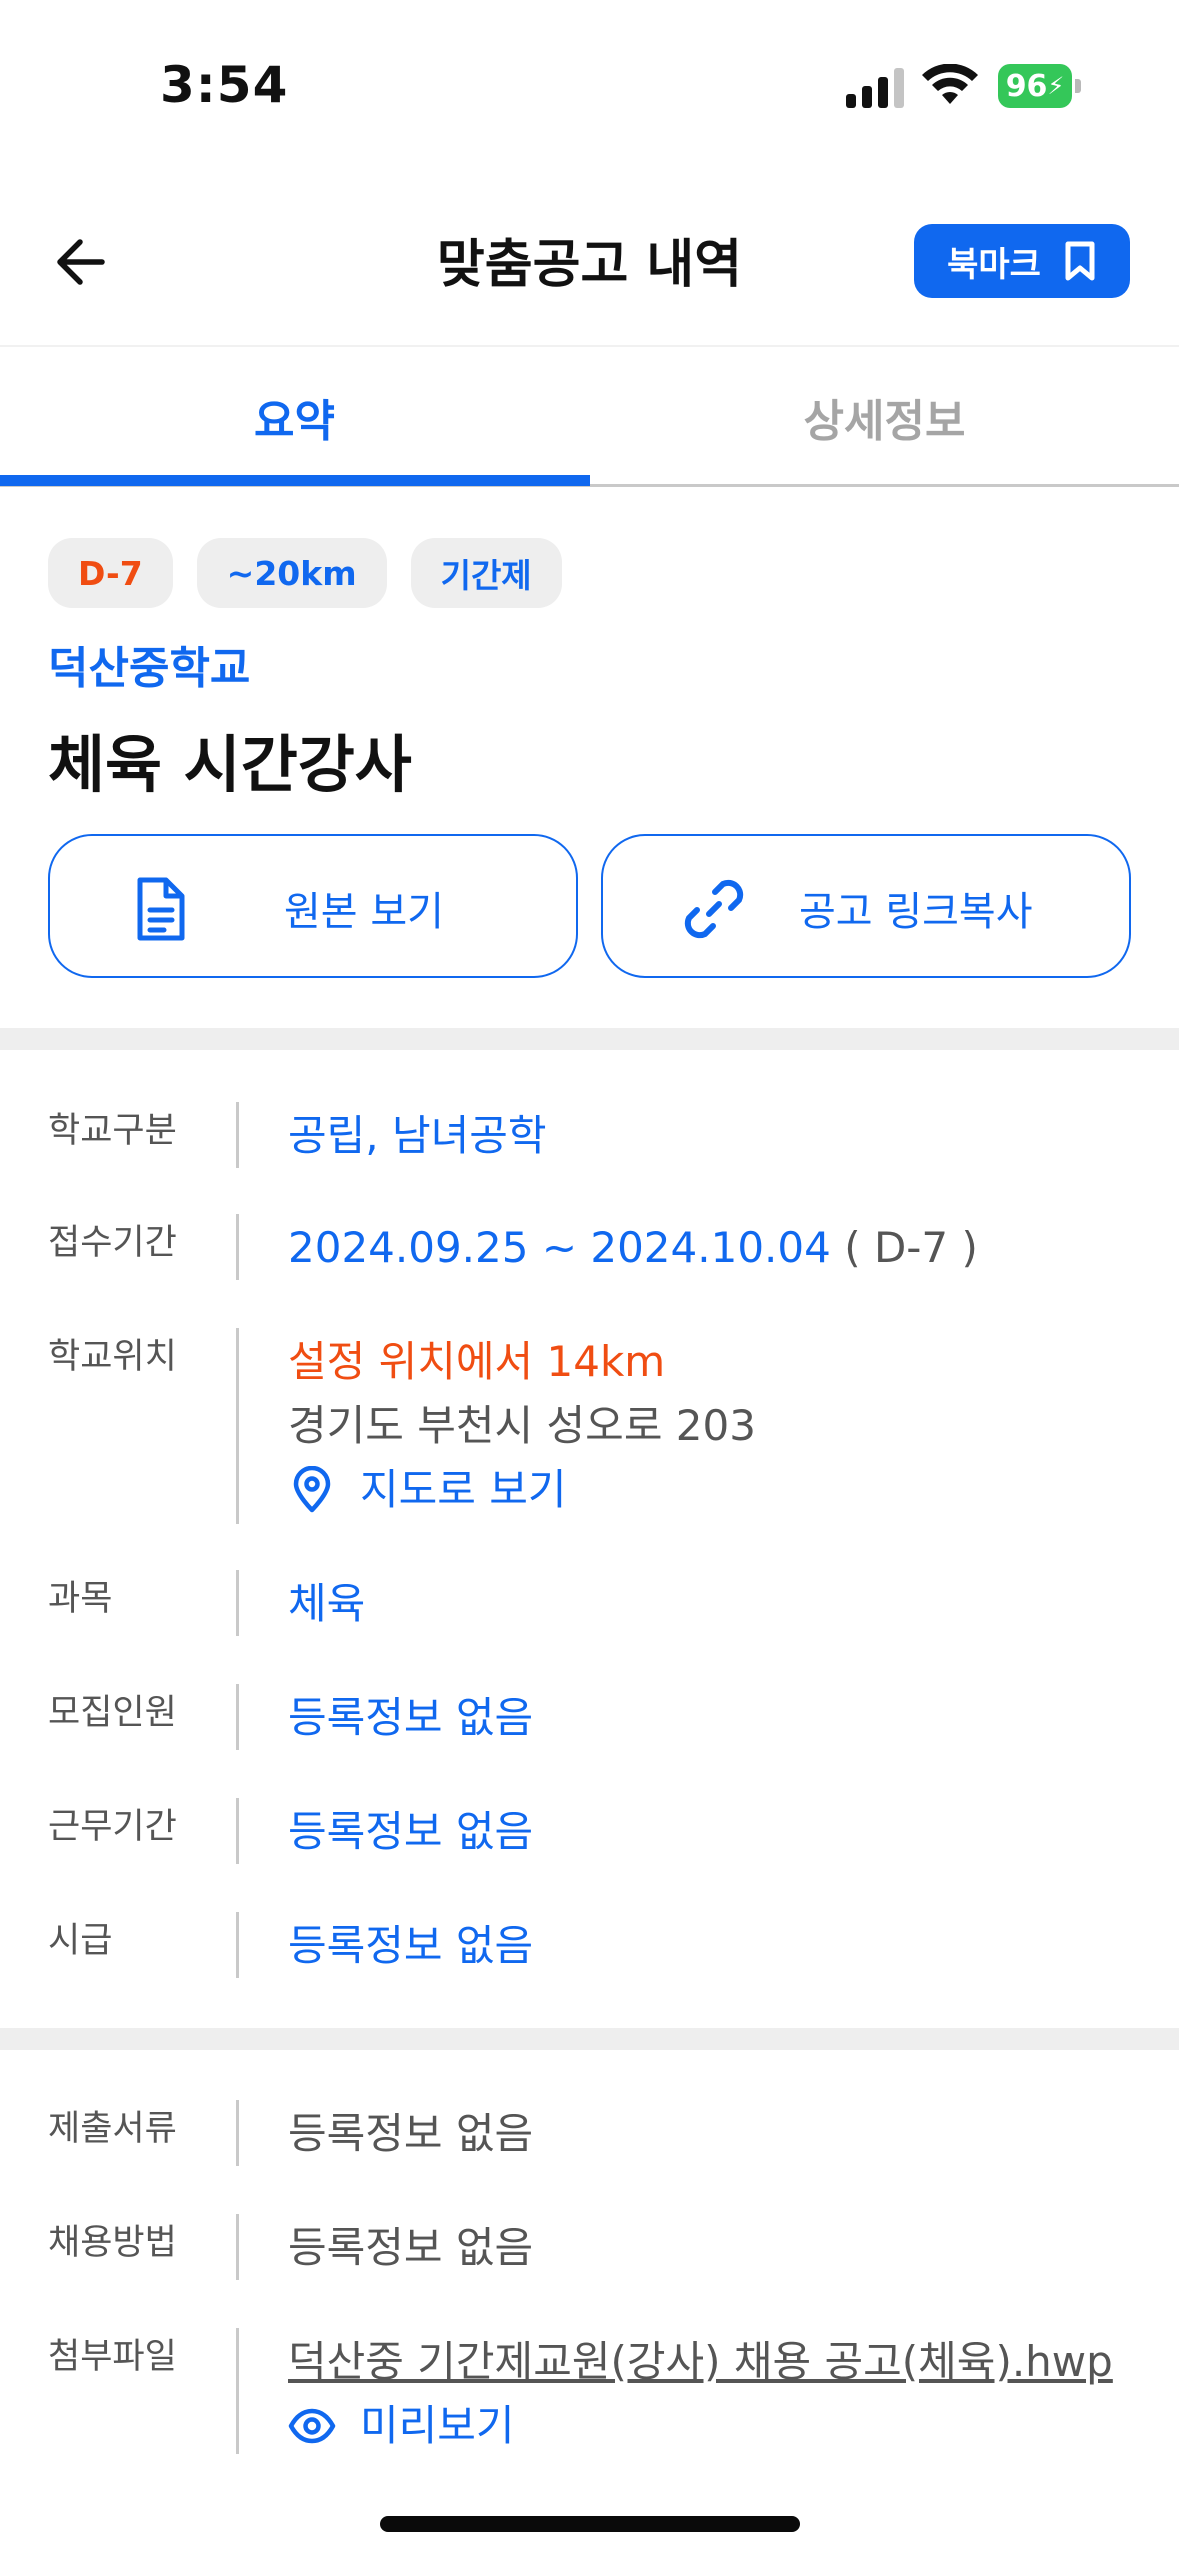 The height and width of the screenshot is (2556, 1179). What do you see at coordinates (112, 1243) in the screenshot?
I see `period-label: 접수기간` at bounding box center [112, 1243].